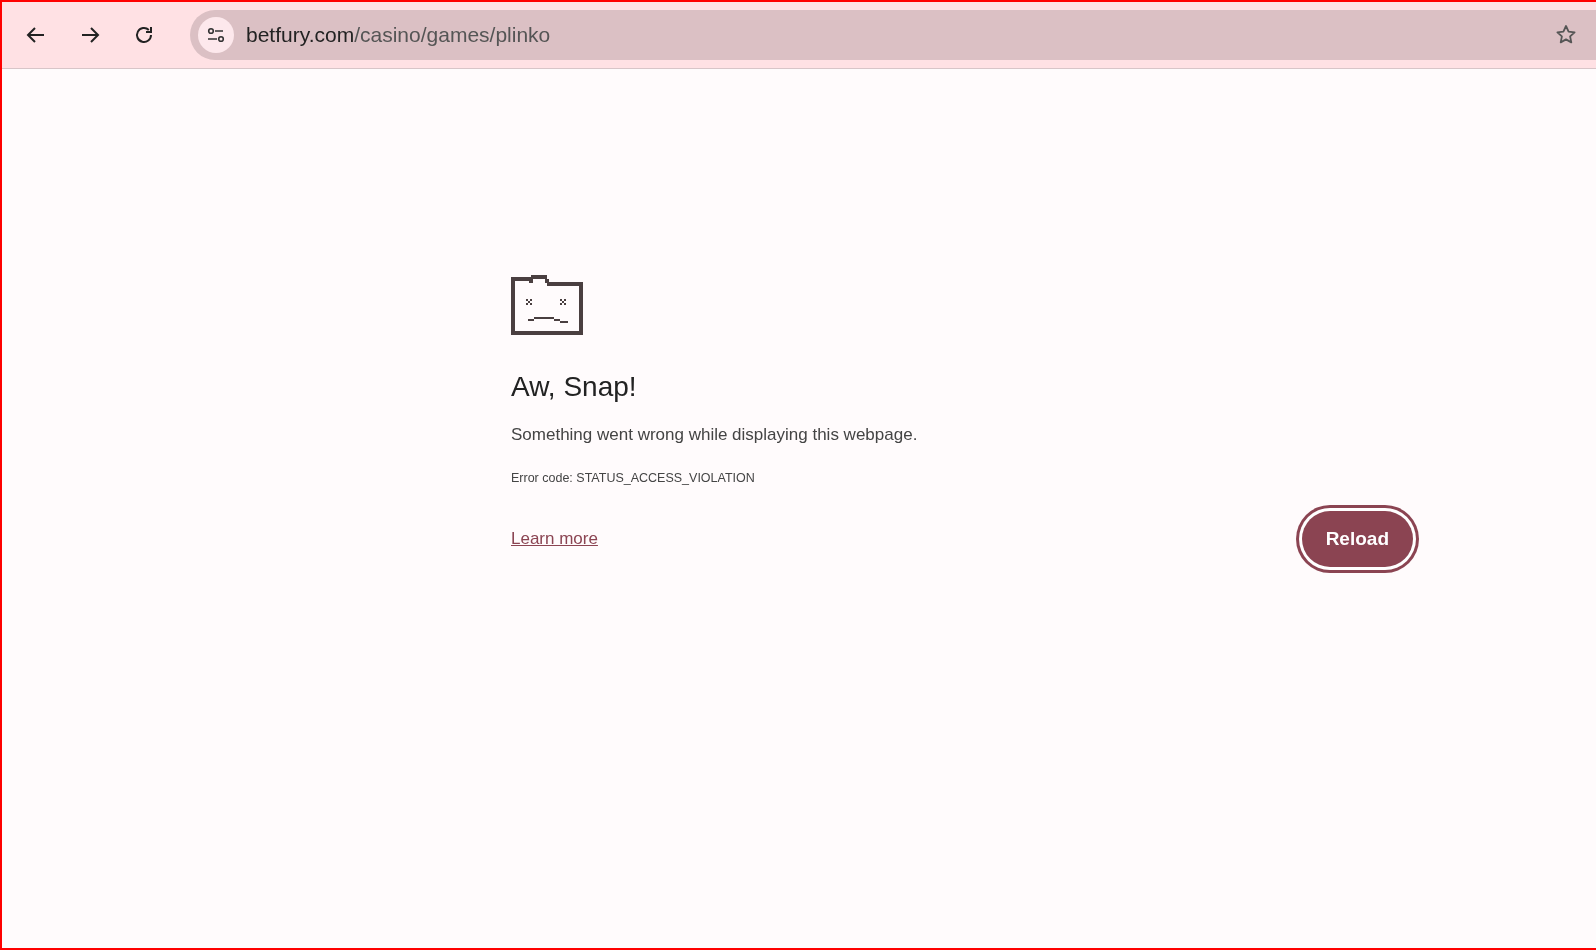 The image size is (1596, 950). I want to click on error-title: Aw, Snap!, so click(574, 387).